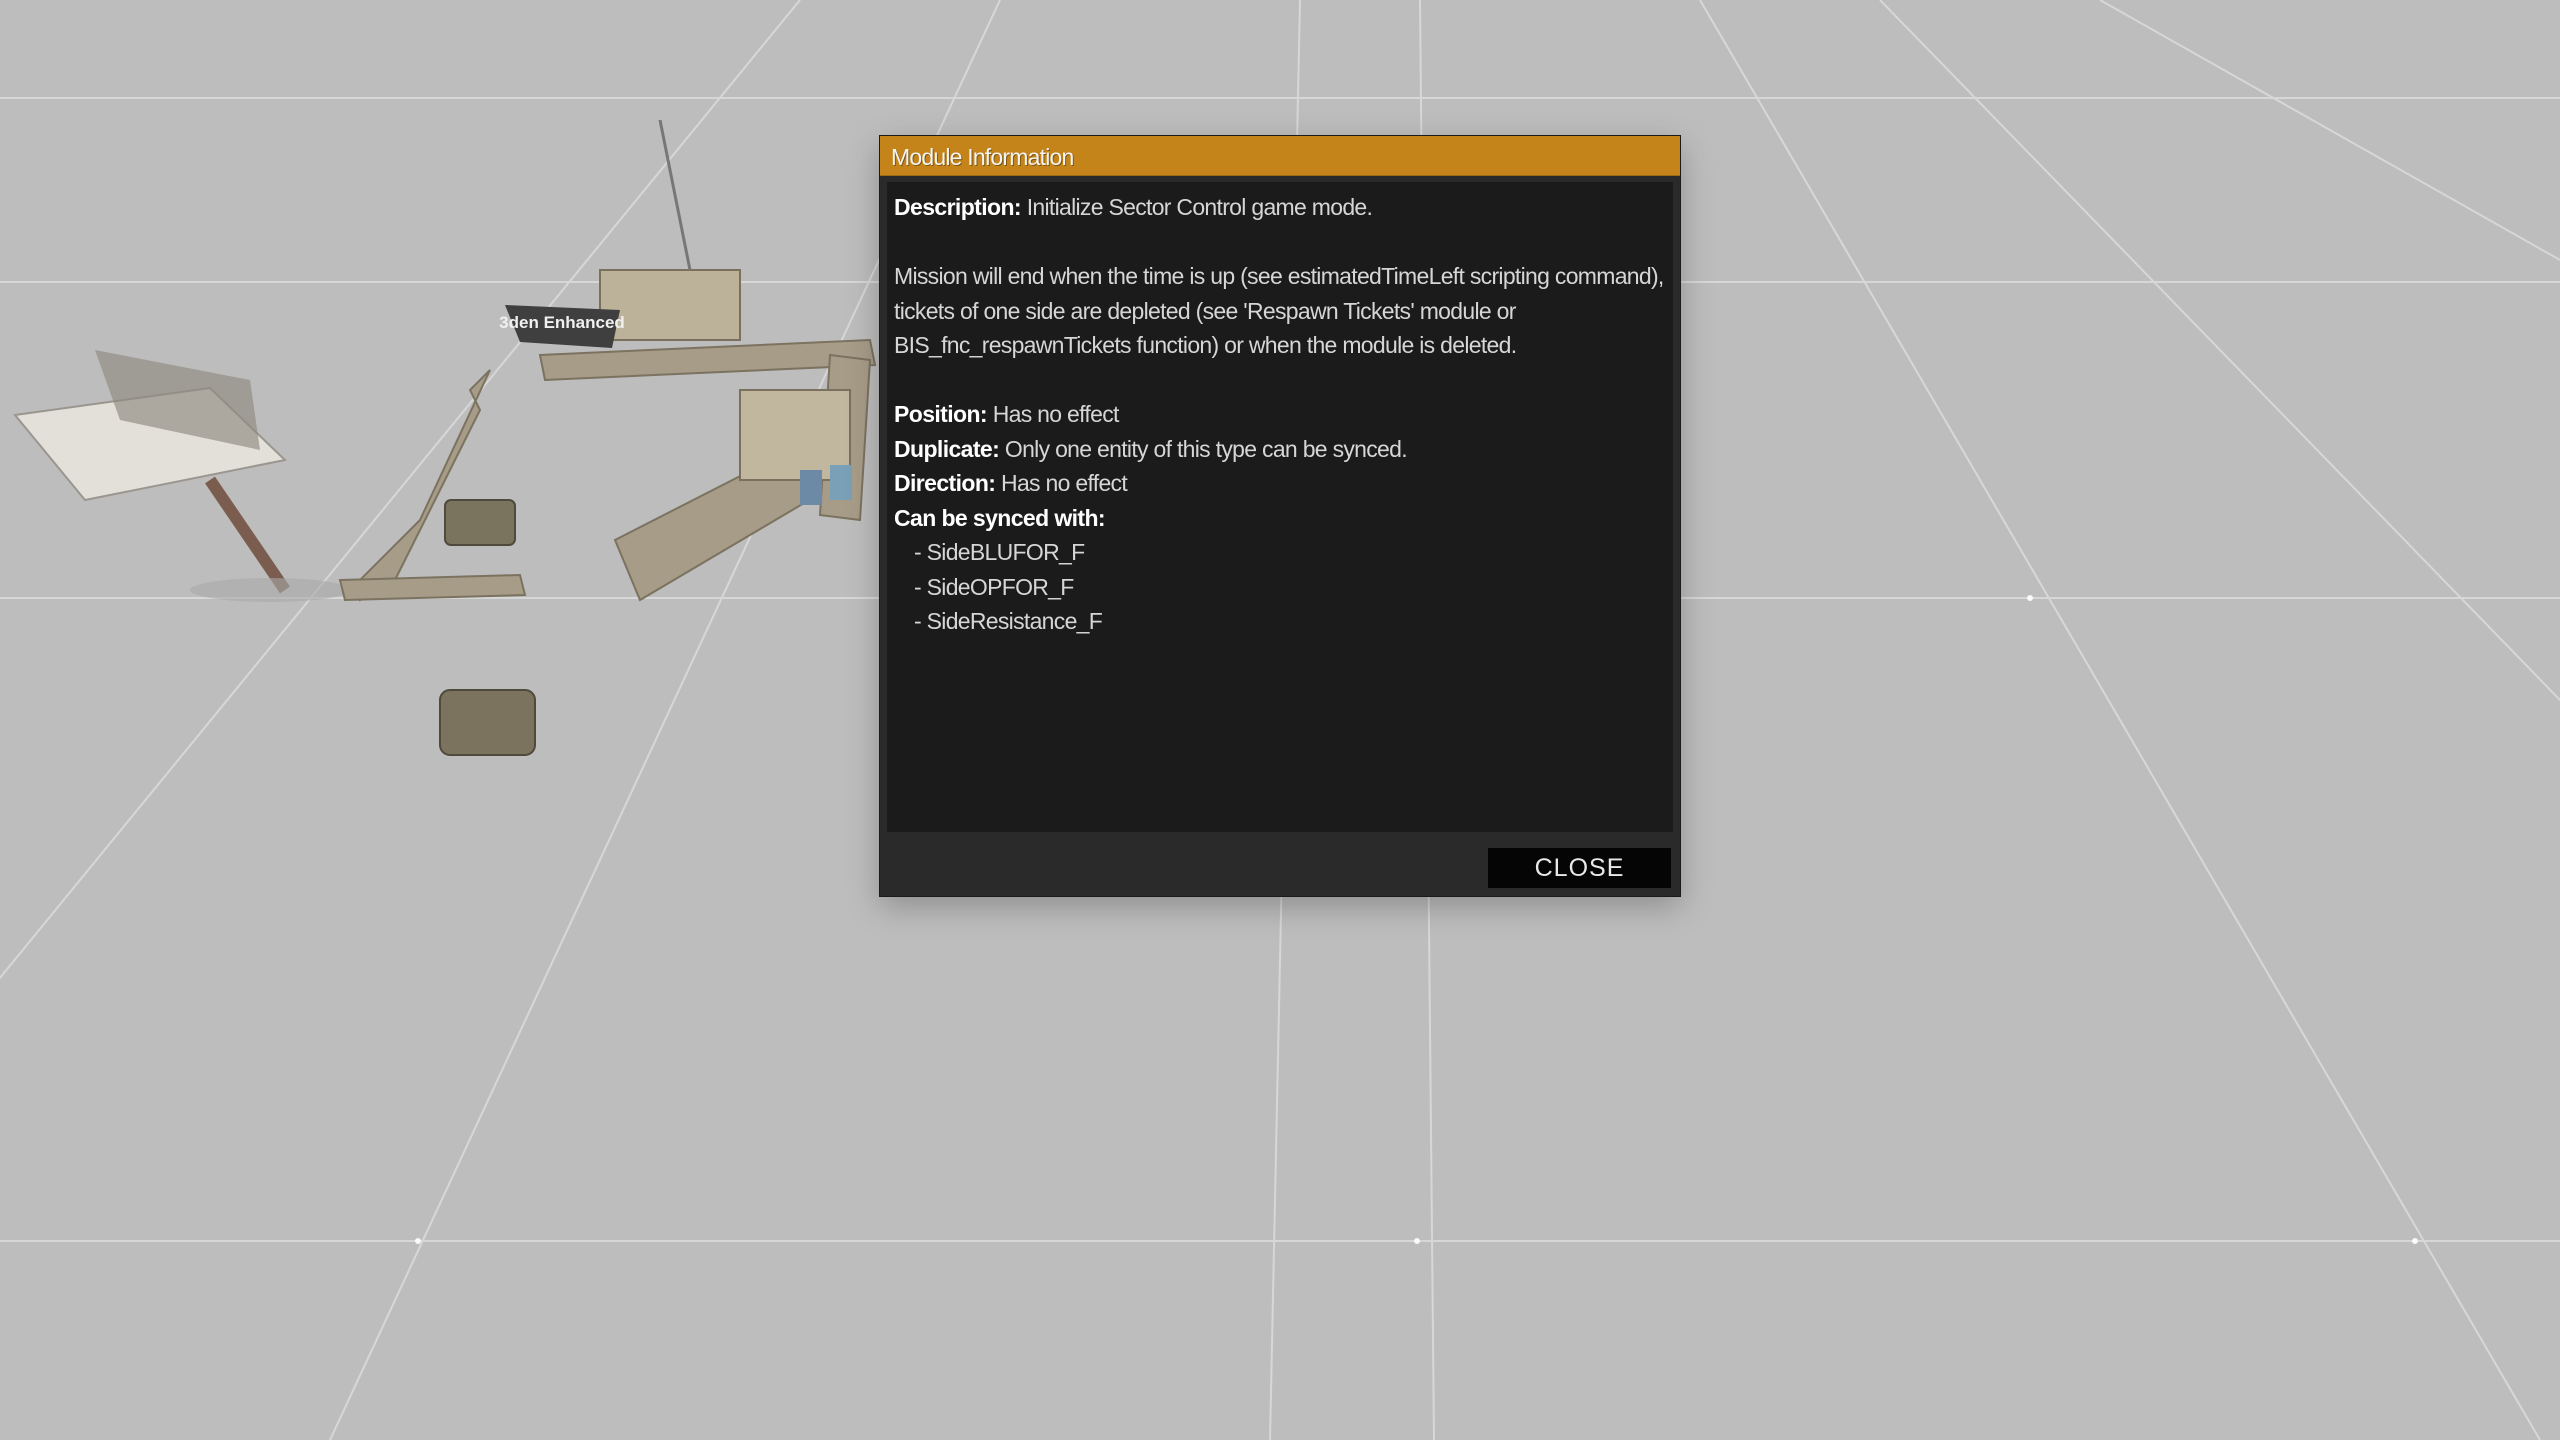 This screenshot has width=2560, height=1440. What do you see at coordinates (1280, 866) in the screenshot?
I see `dialog-footer: CLOSE` at bounding box center [1280, 866].